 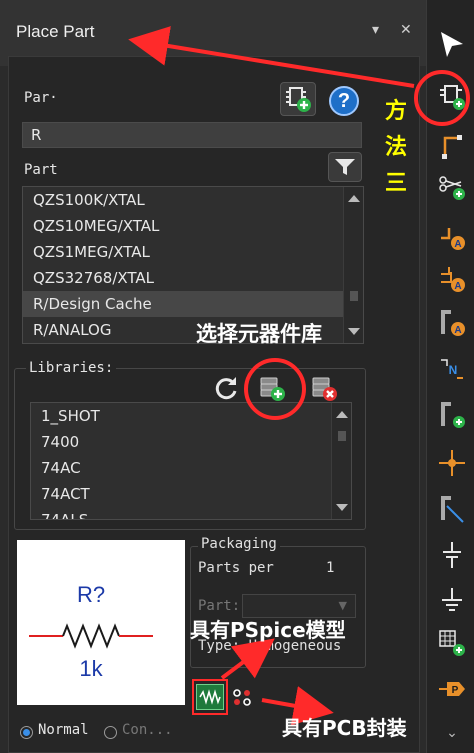 What do you see at coordinates (191, 442) in the screenshot?
I see `library-list-item: 7400` at bounding box center [191, 442].